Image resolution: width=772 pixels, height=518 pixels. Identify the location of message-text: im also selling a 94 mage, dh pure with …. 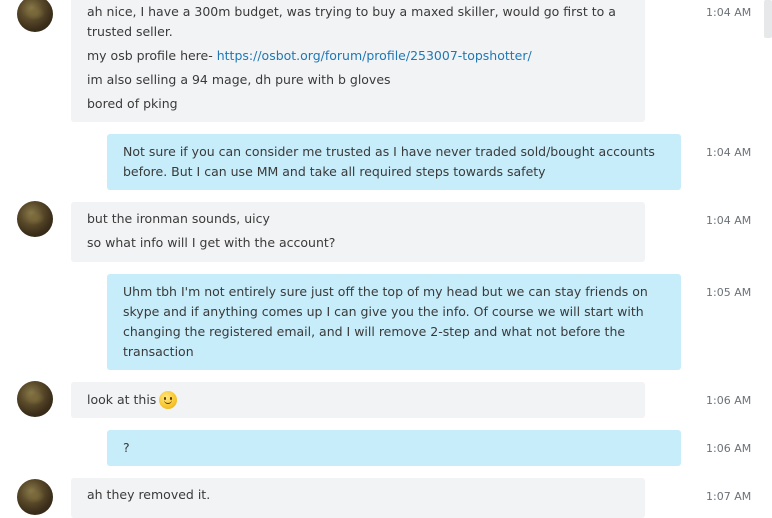
(239, 79).